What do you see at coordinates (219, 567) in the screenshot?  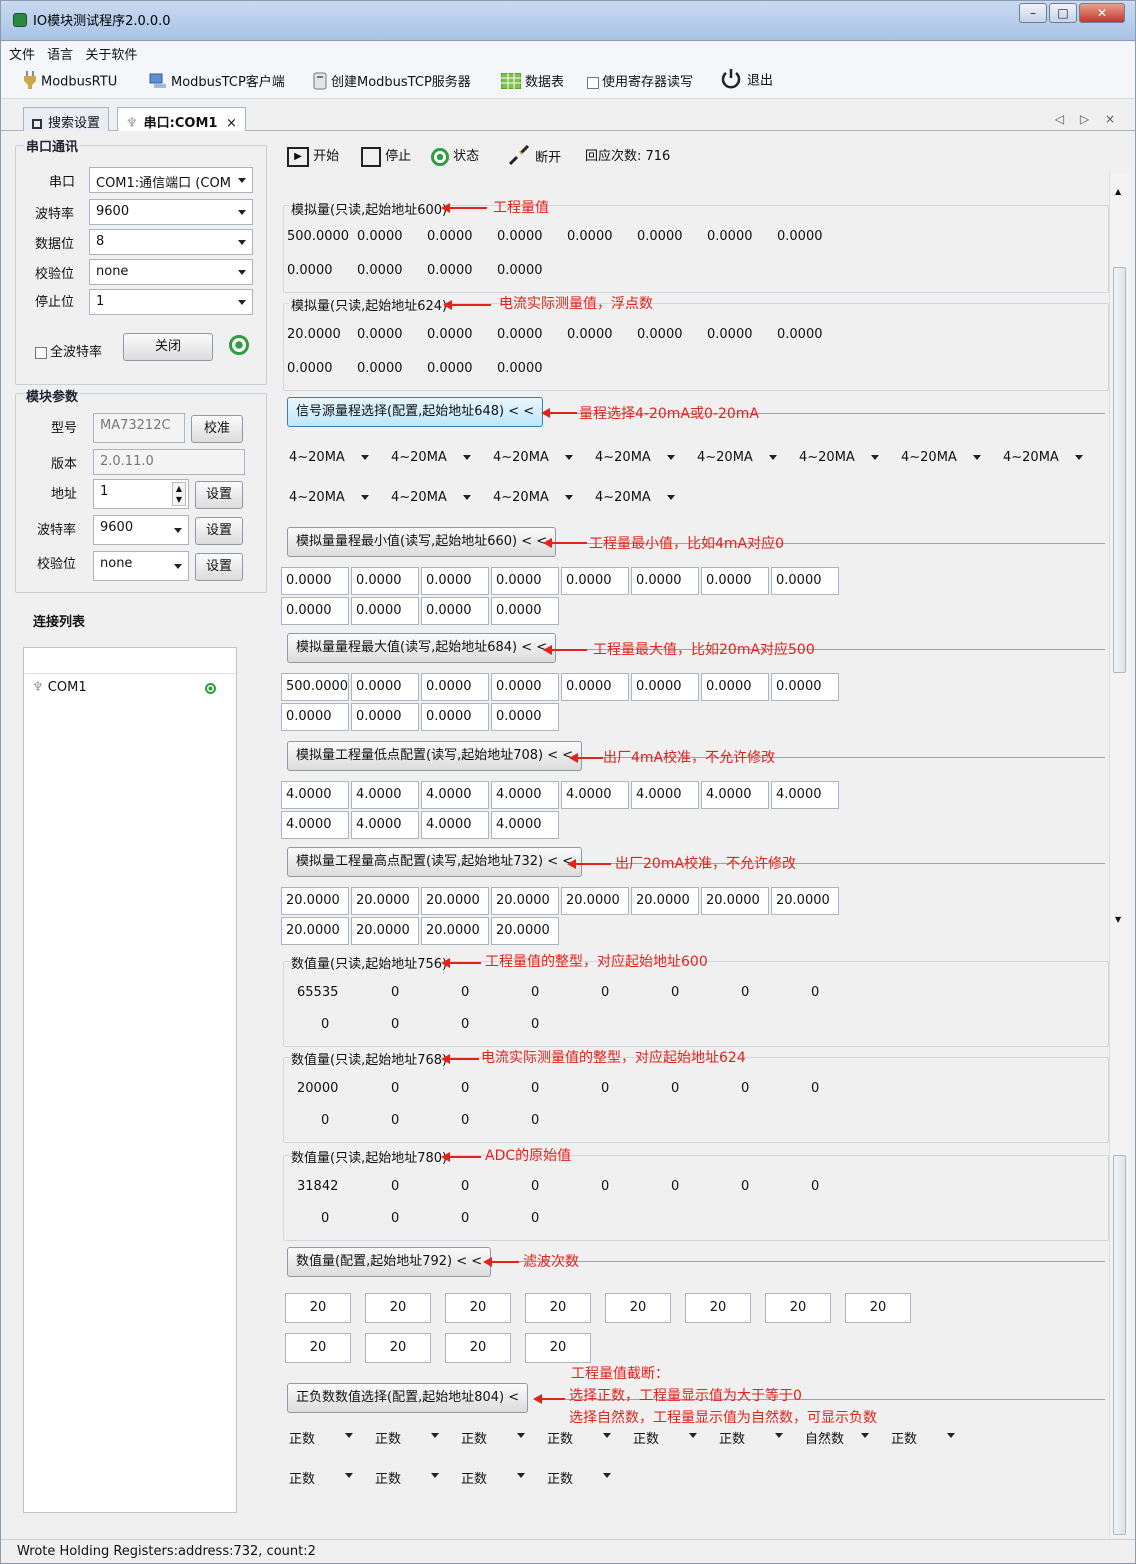 I see `set-parity-button: 设置` at bounding box center [219, 567].